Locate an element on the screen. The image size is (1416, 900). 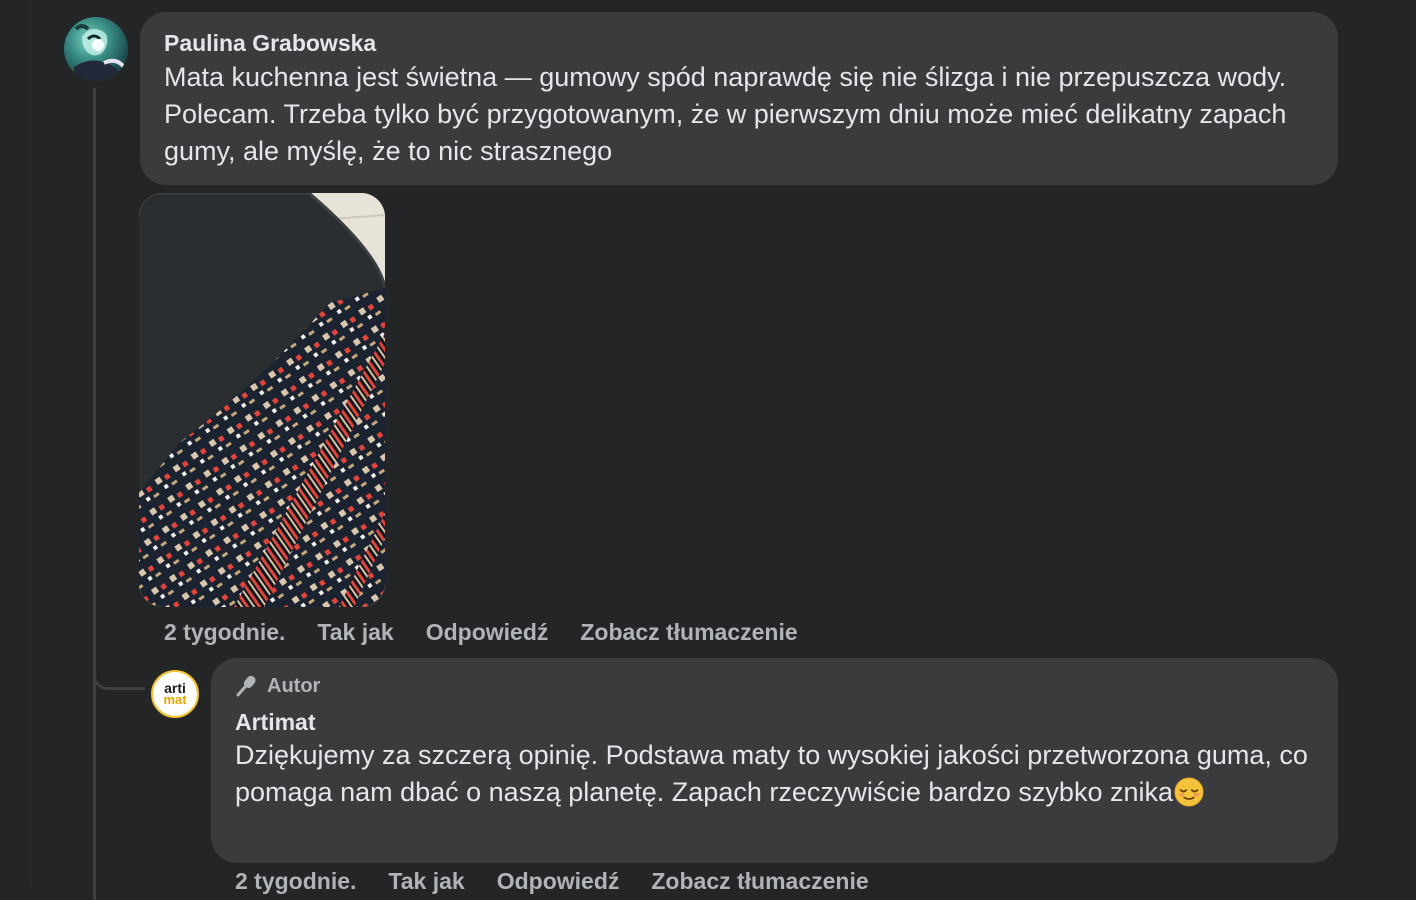
author-avatar: arti mat is located at coordinates (175, 694).